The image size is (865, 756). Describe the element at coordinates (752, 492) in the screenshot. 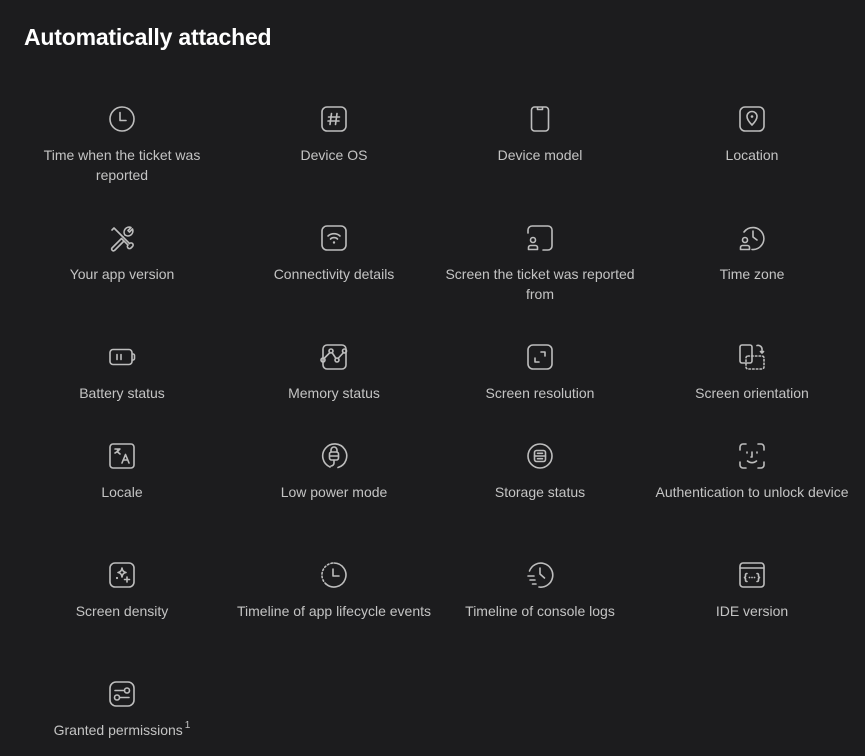

I see `item-label: Authentication to unlock device` at that location.